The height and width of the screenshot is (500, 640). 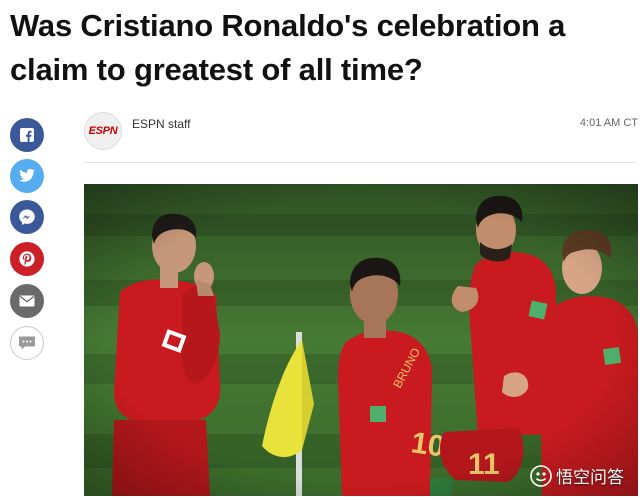 I want to click on byline-divider, so click(x=360, y=162).